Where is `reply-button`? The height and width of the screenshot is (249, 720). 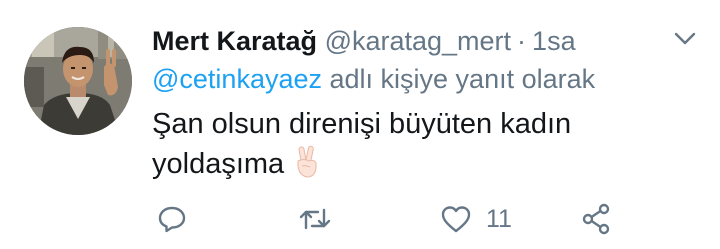
reply-button is located at coordinates (172, 219).